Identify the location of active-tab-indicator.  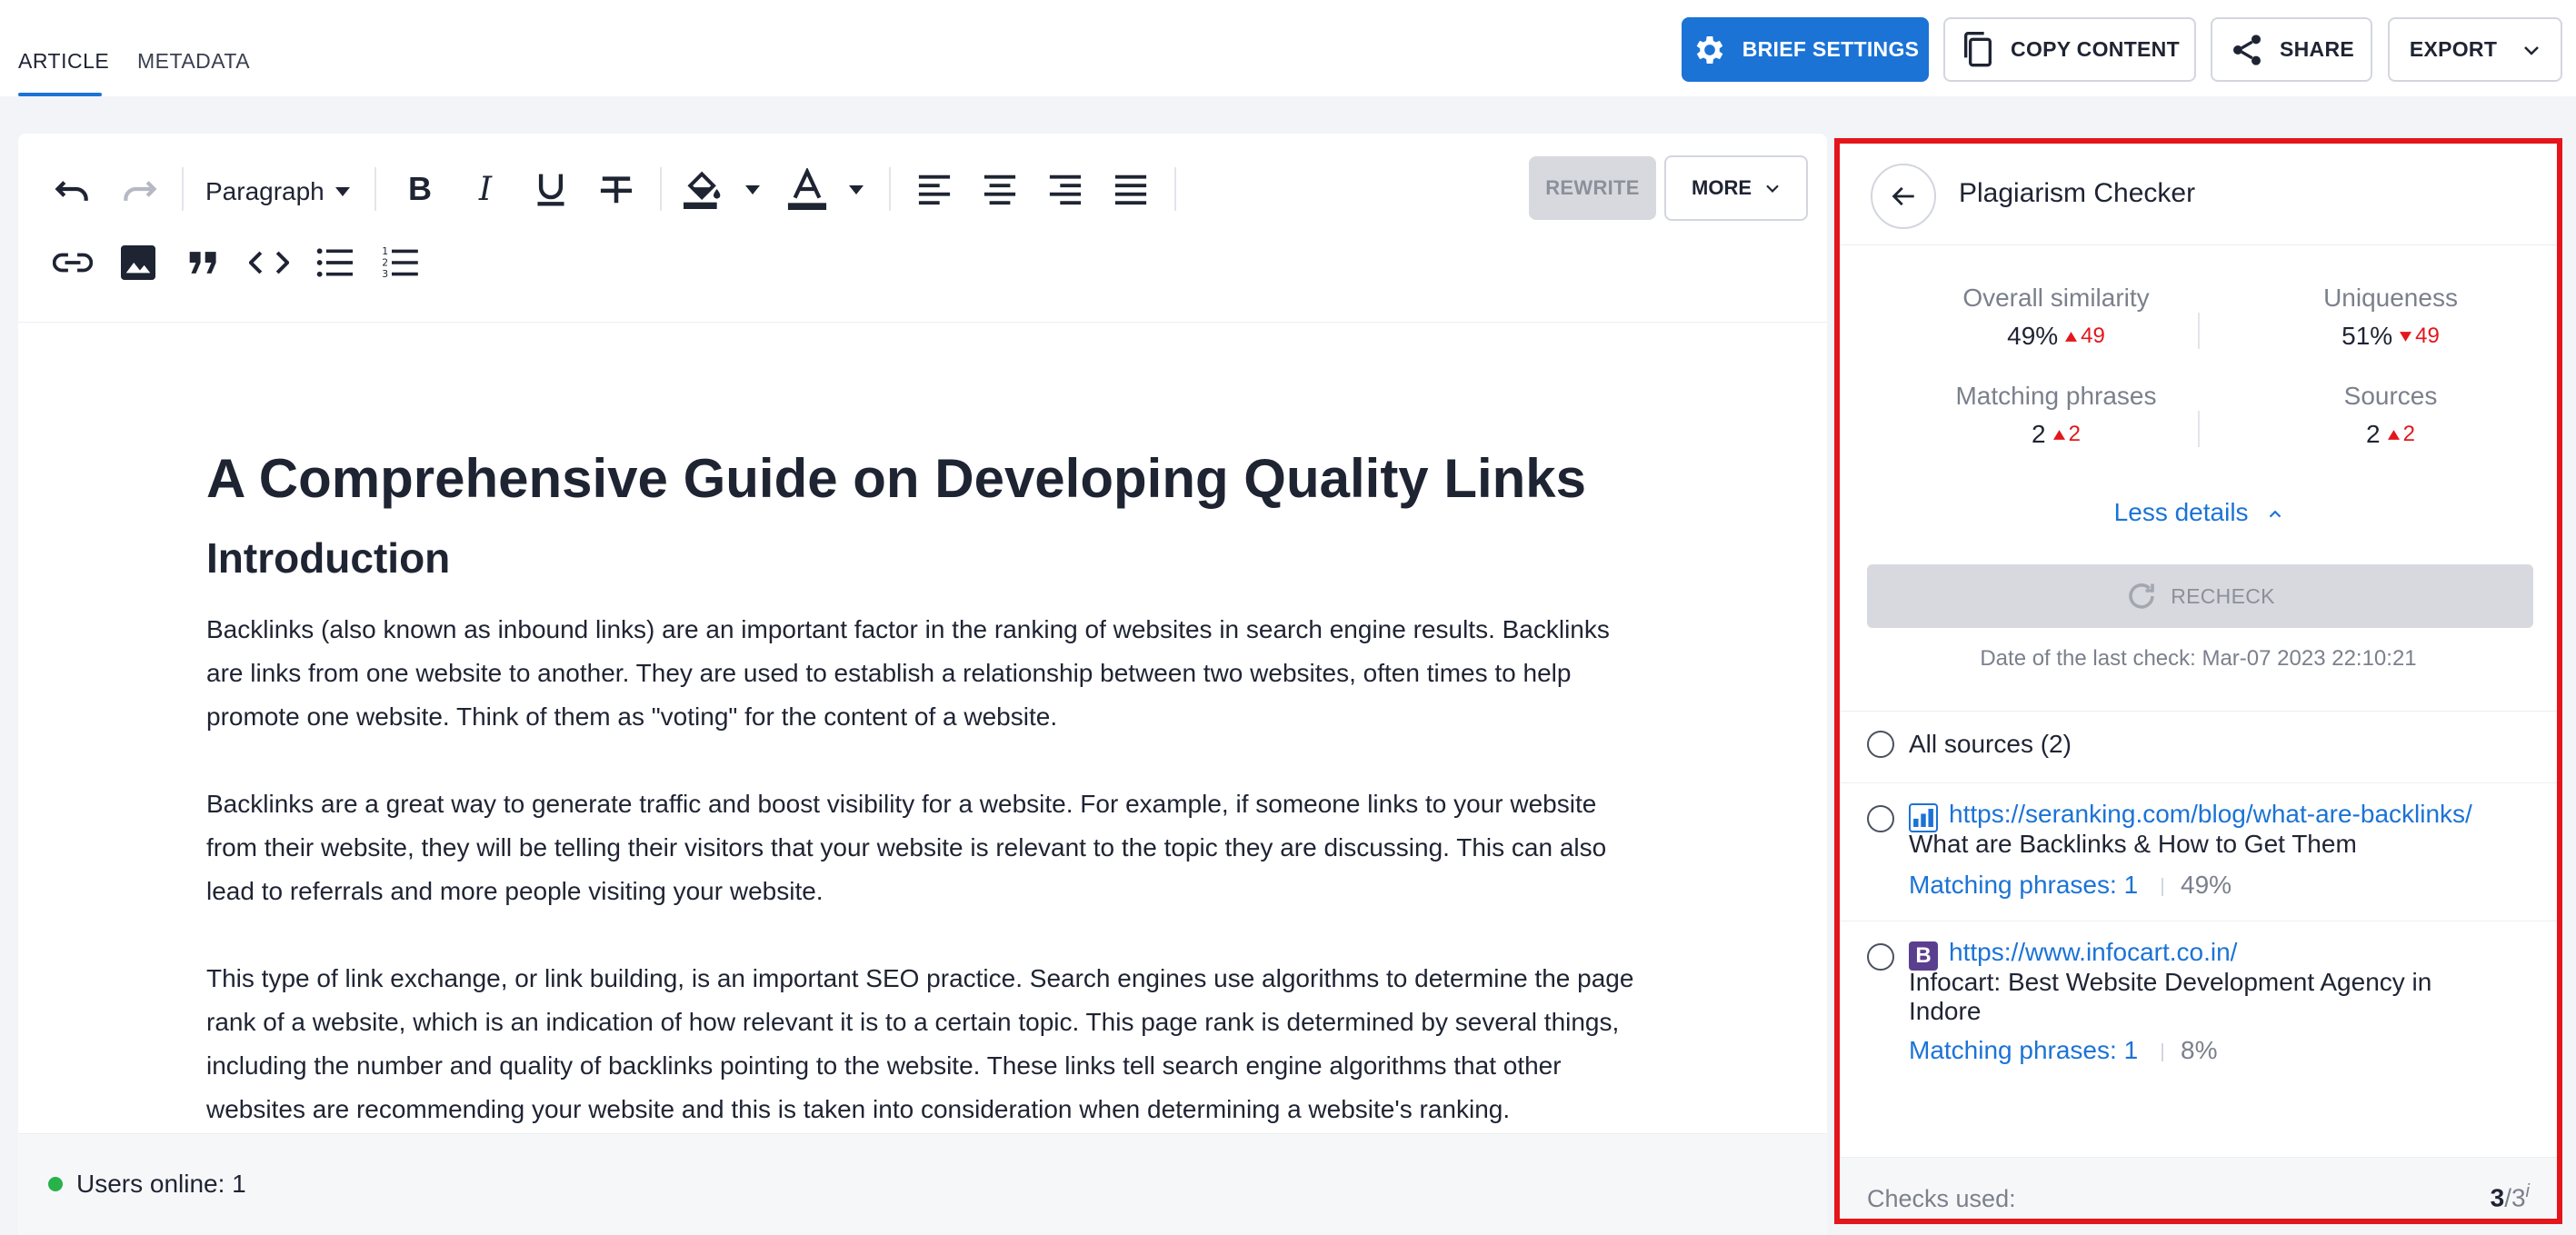
(60, 94).